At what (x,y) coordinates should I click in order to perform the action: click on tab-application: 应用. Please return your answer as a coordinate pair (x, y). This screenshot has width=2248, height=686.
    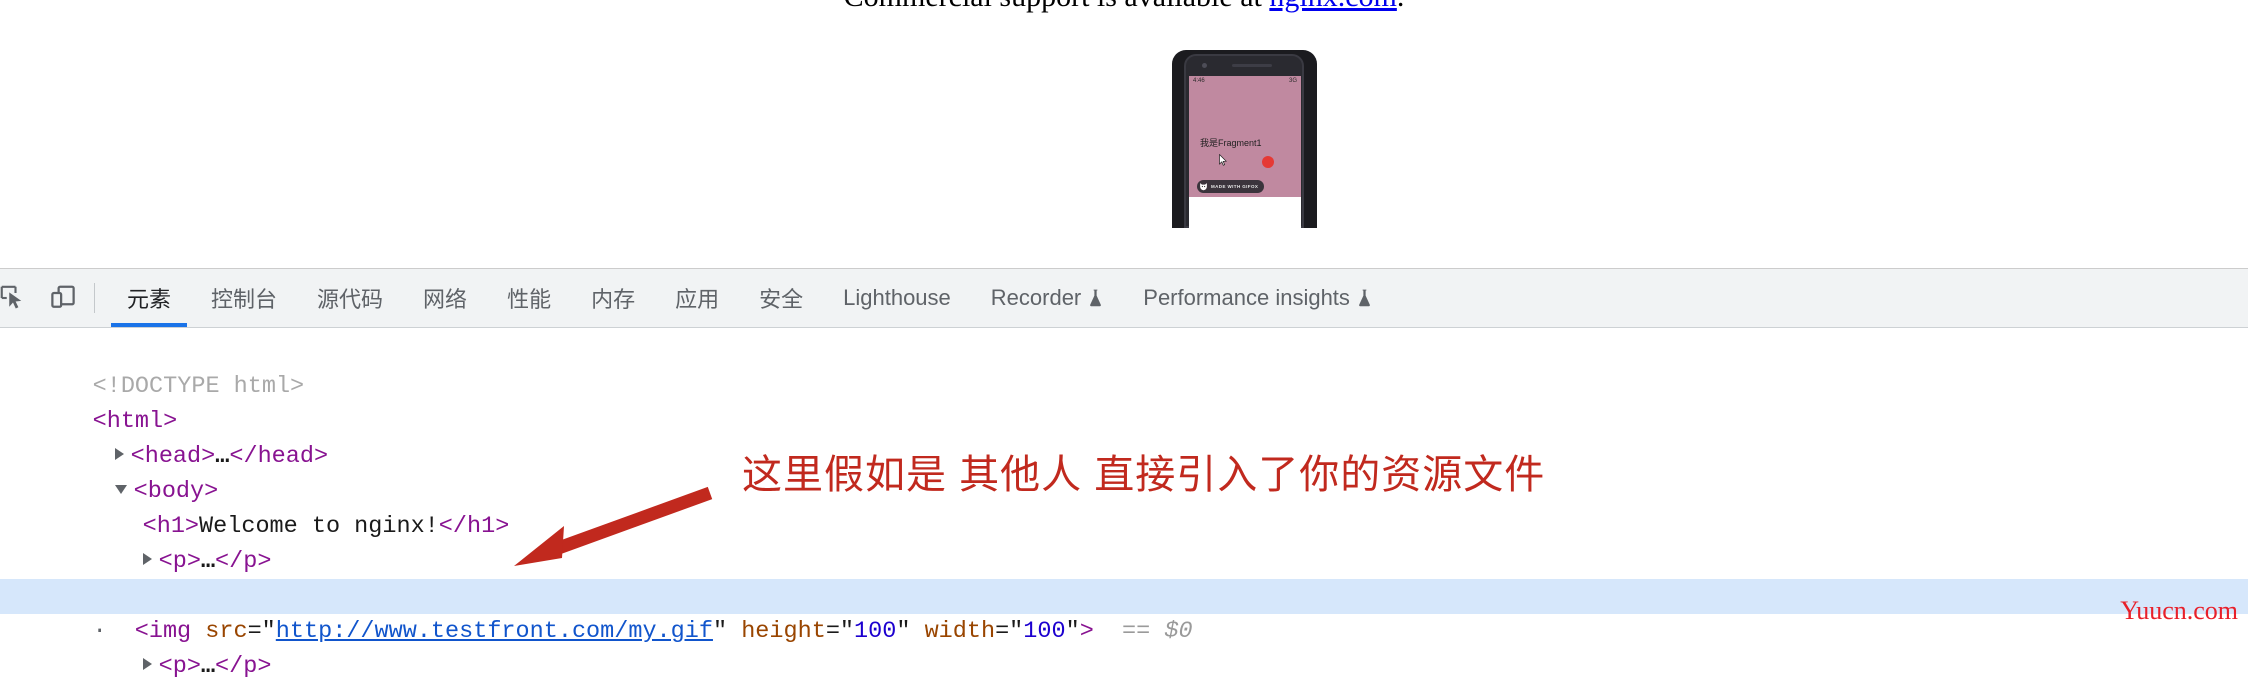
    Looking at the image, I should click on (697, 298).